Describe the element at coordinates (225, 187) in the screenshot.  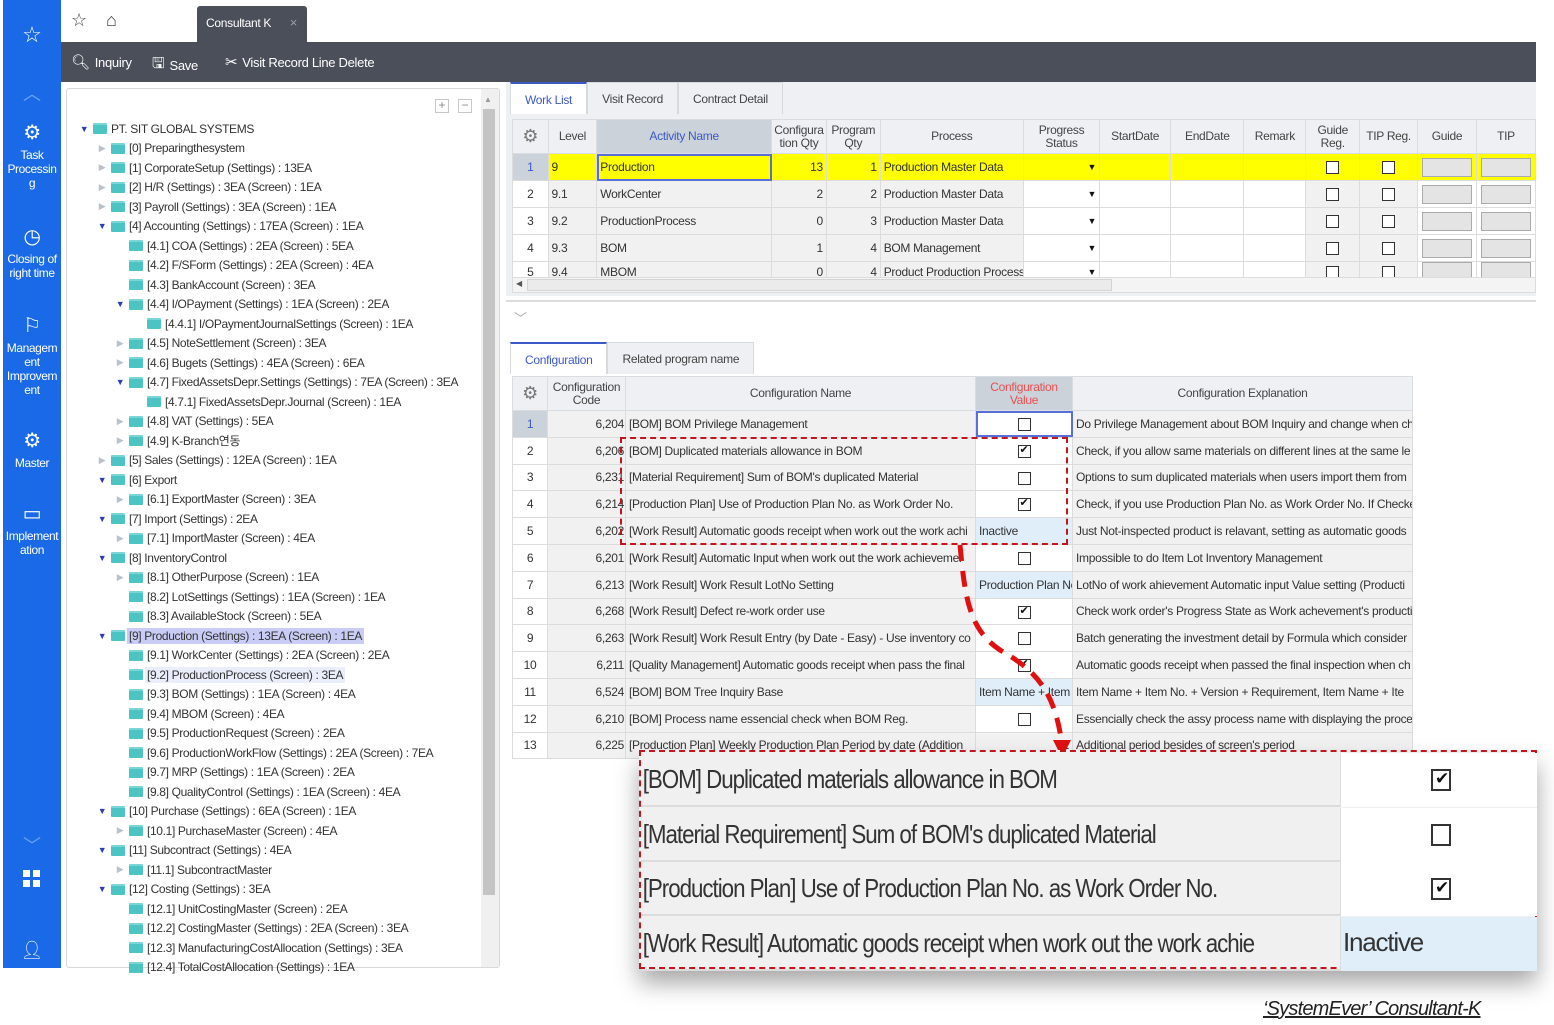
I see `tree-node-label: [2] H/R (Settings) : 3EA (Screen) : 1EA` at that location.